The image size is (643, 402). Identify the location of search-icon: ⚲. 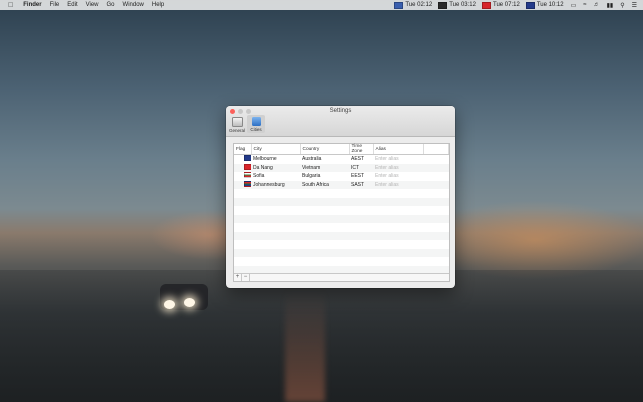
(622, 5).